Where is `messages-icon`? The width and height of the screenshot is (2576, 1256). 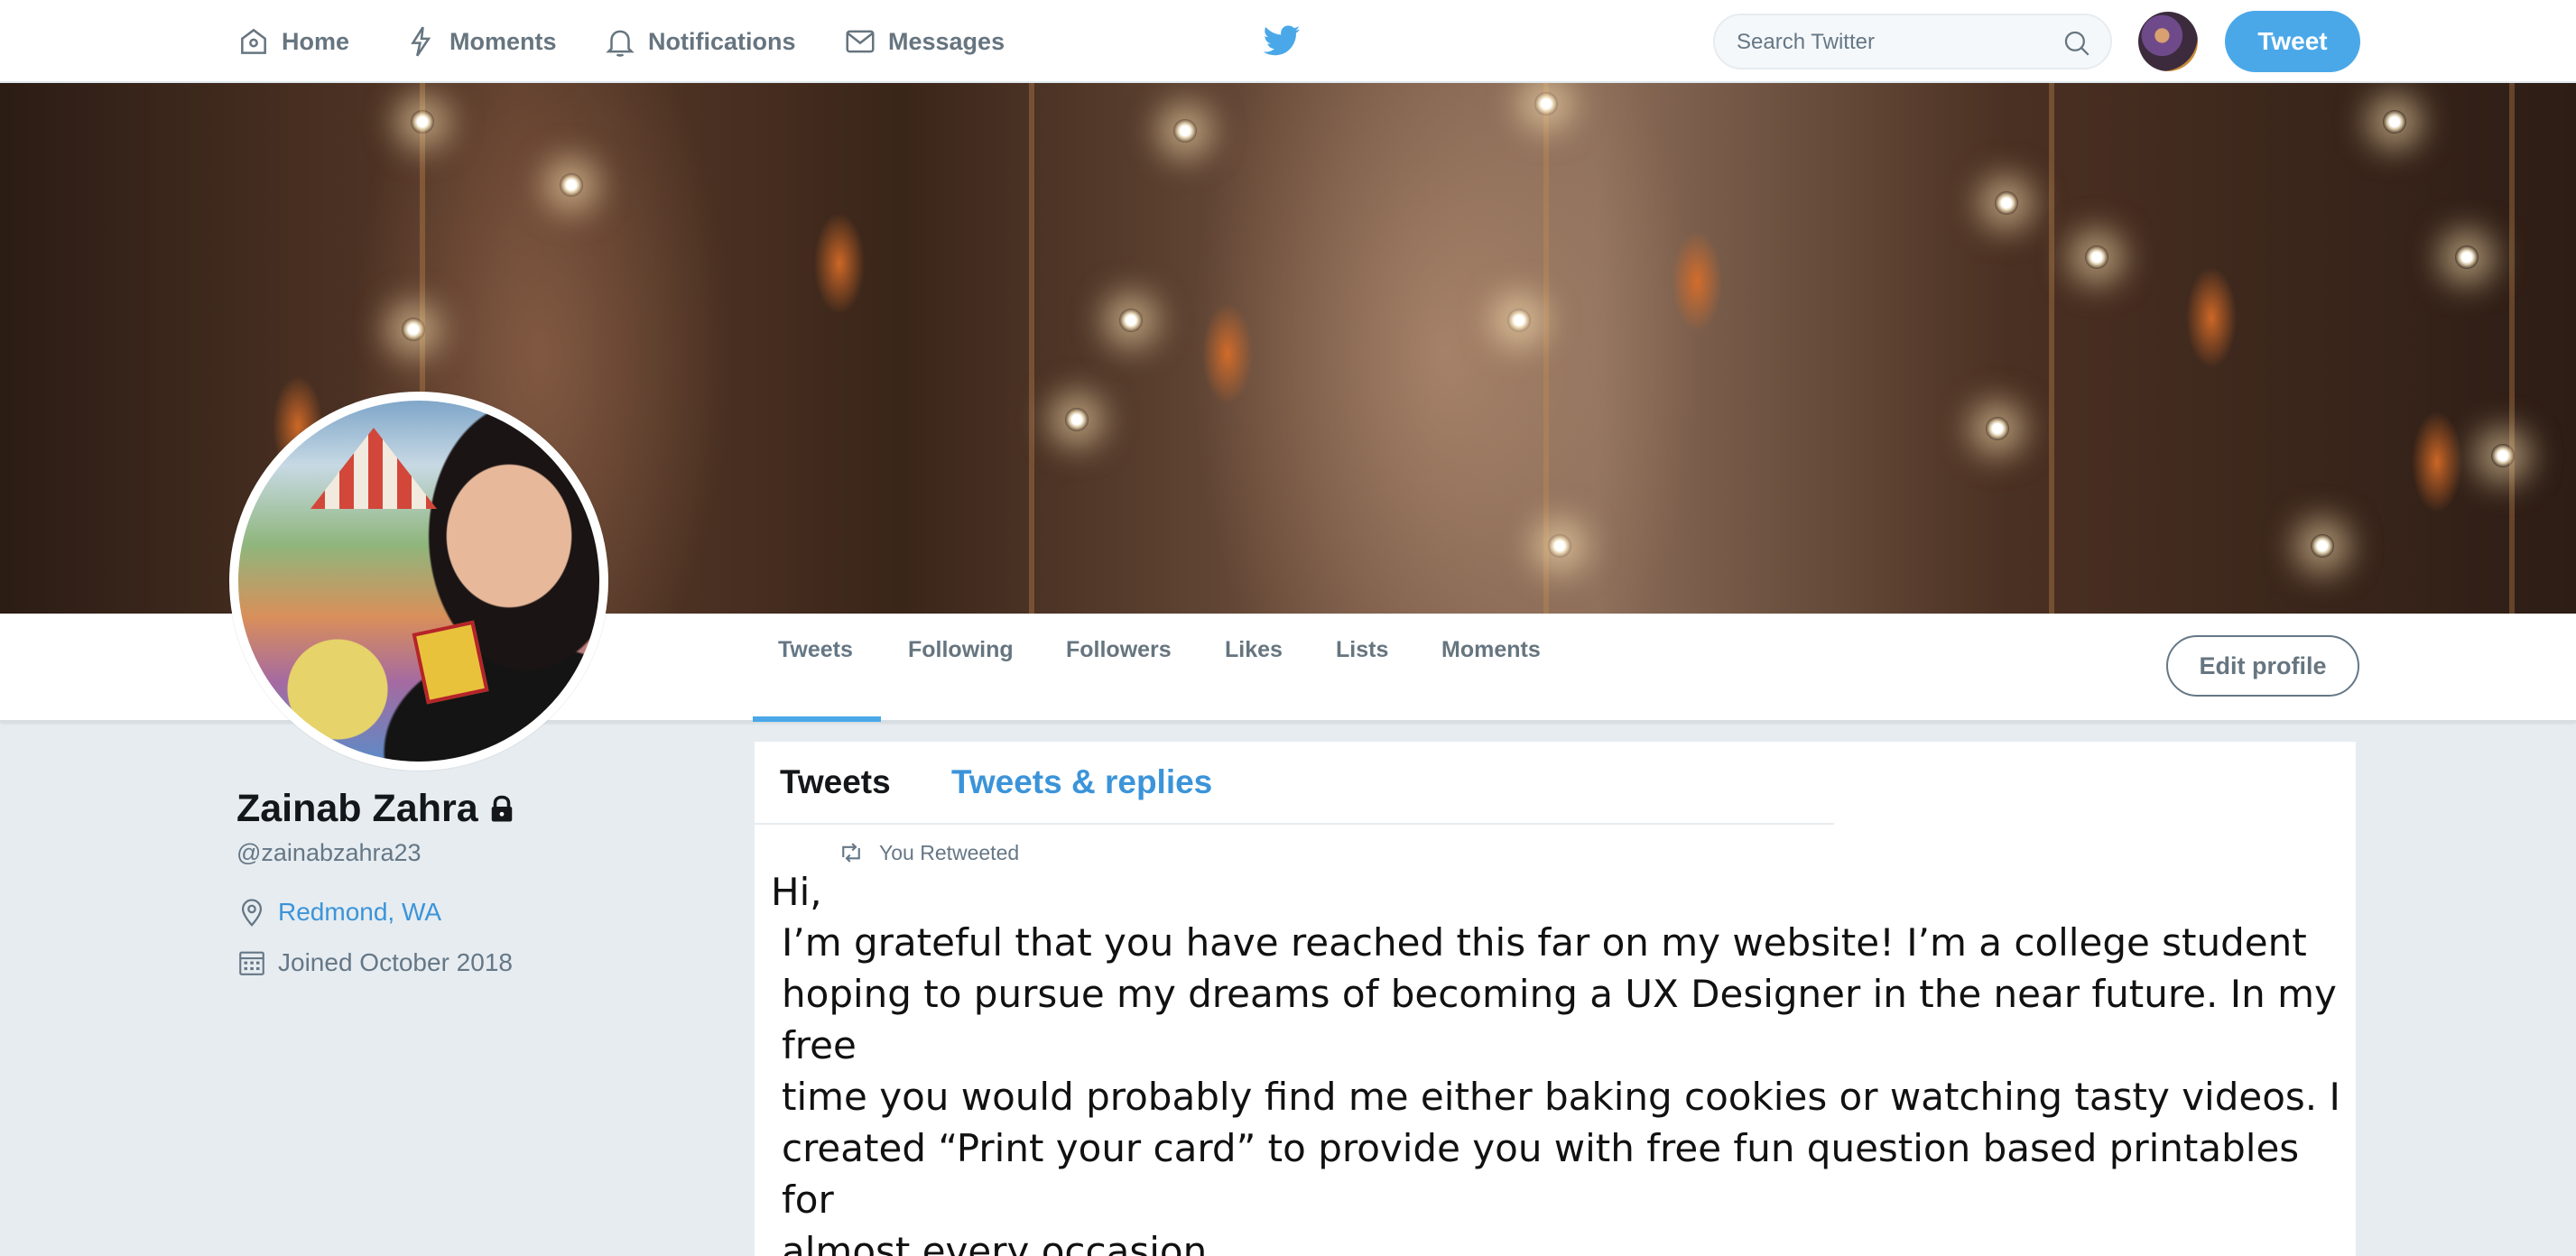
messages-icon is located at coordinates (861, 41).